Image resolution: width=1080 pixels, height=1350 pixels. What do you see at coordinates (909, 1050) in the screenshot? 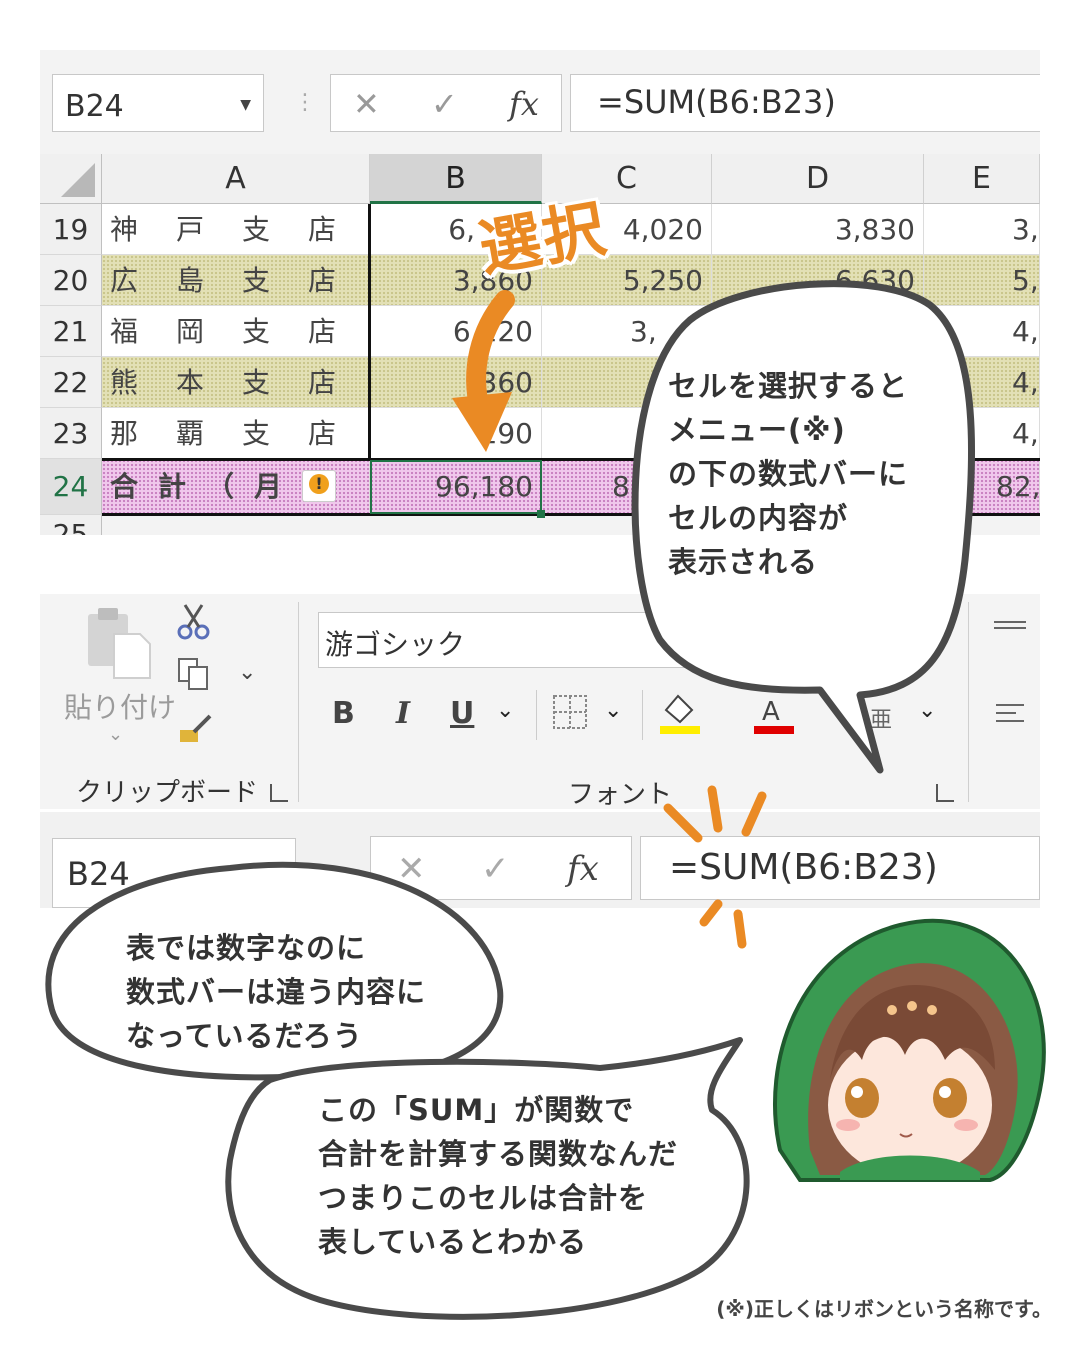
I see `character-avatar` at bounding box center [909, 1050].